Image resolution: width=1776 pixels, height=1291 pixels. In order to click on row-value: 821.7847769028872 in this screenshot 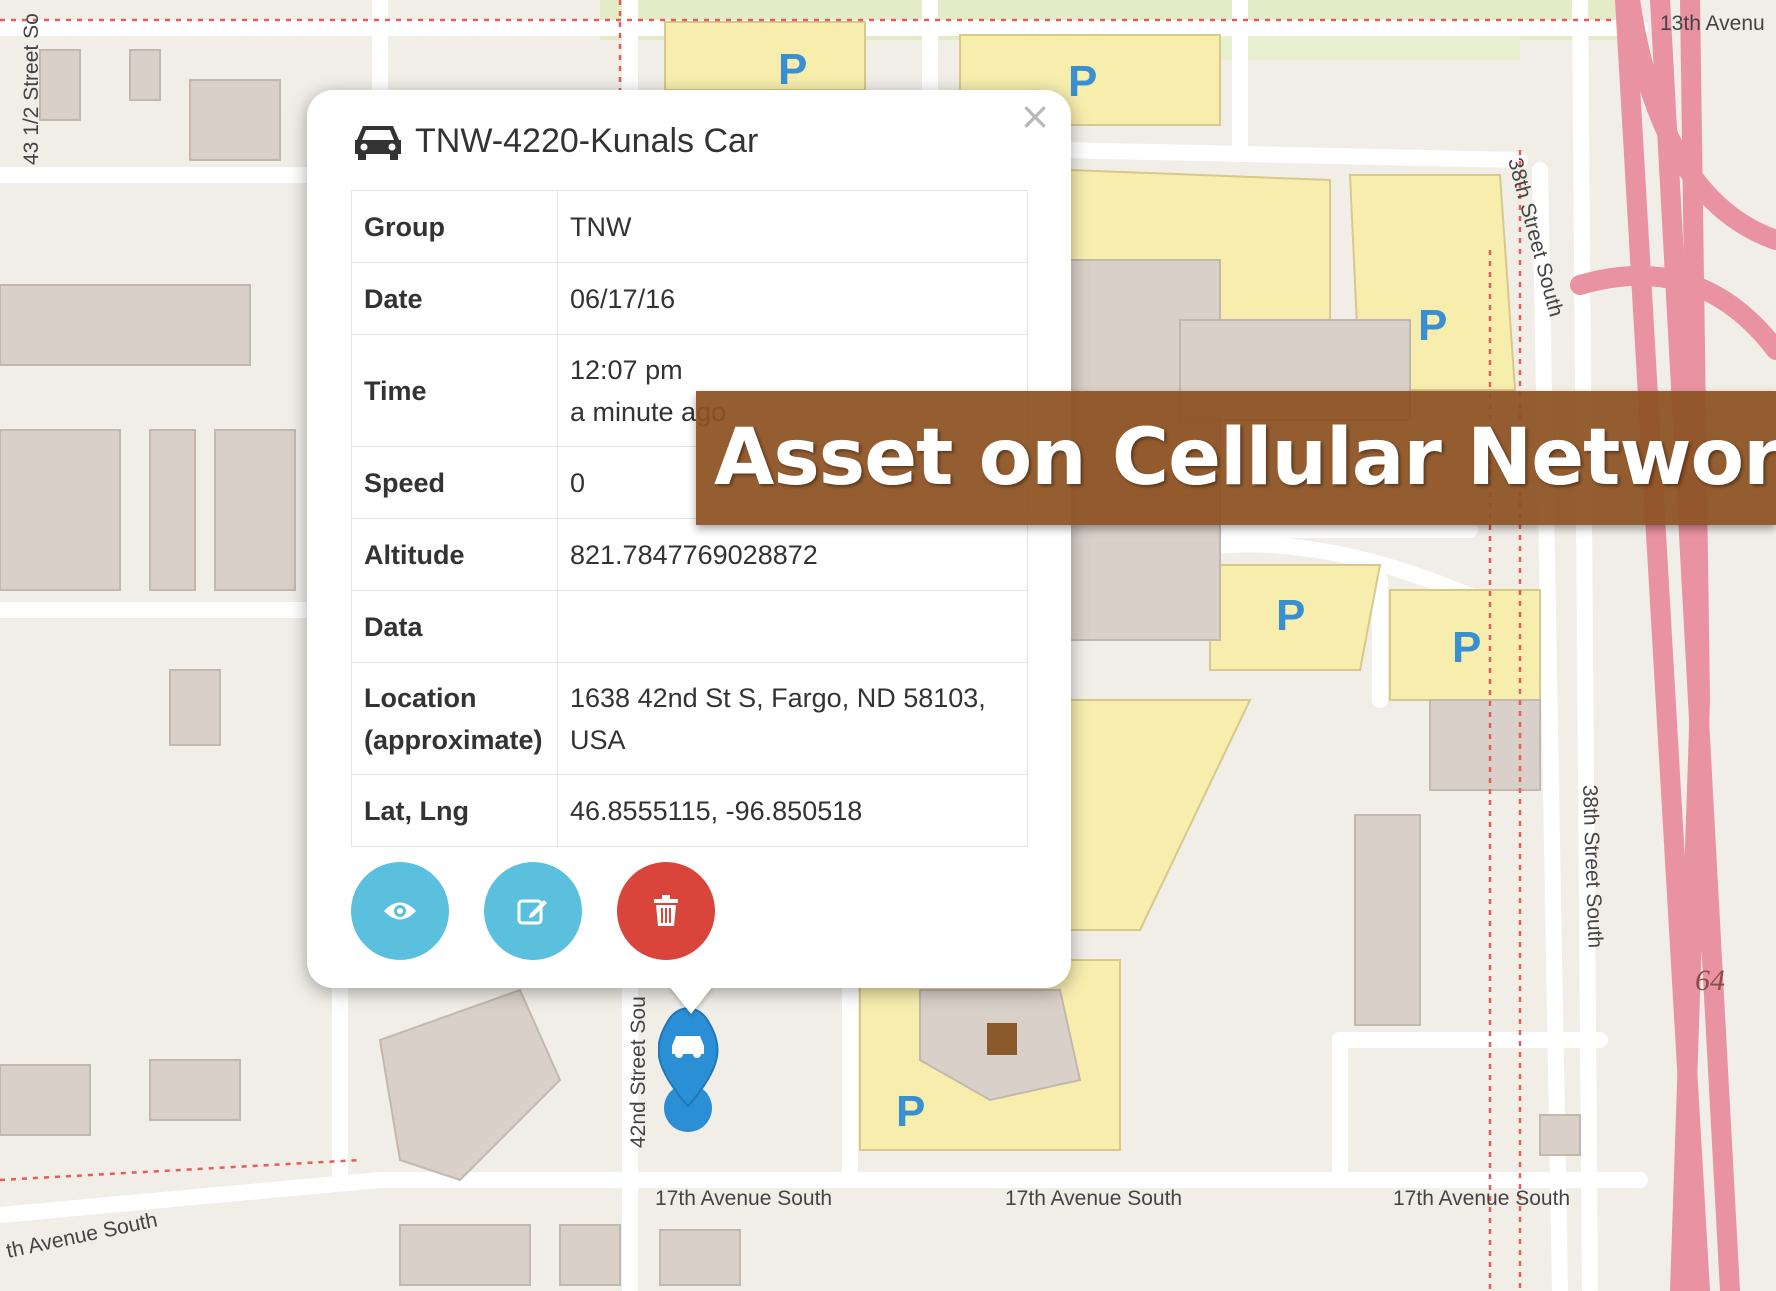, I will do `click(792, 554)`.